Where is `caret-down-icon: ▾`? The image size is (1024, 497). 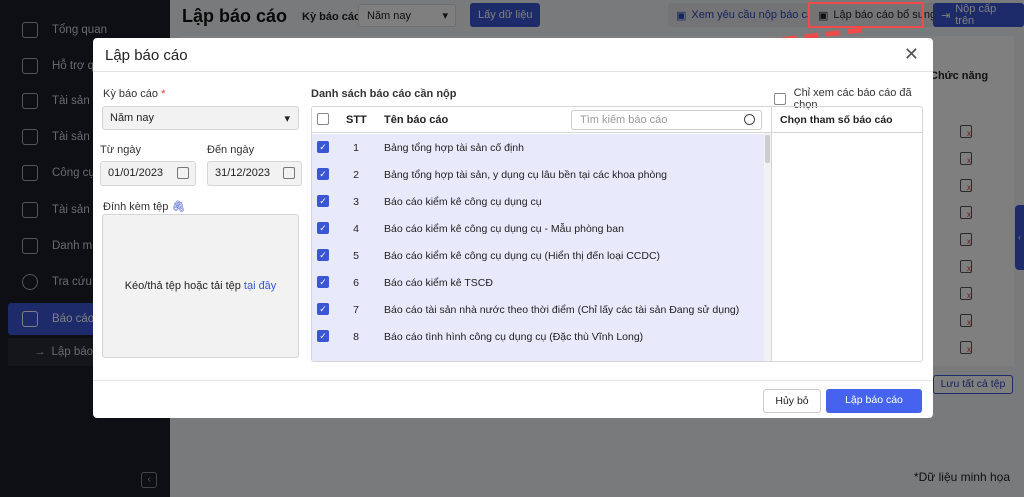
caret-down-icon: ▾ is located at coordinates (287, 119).